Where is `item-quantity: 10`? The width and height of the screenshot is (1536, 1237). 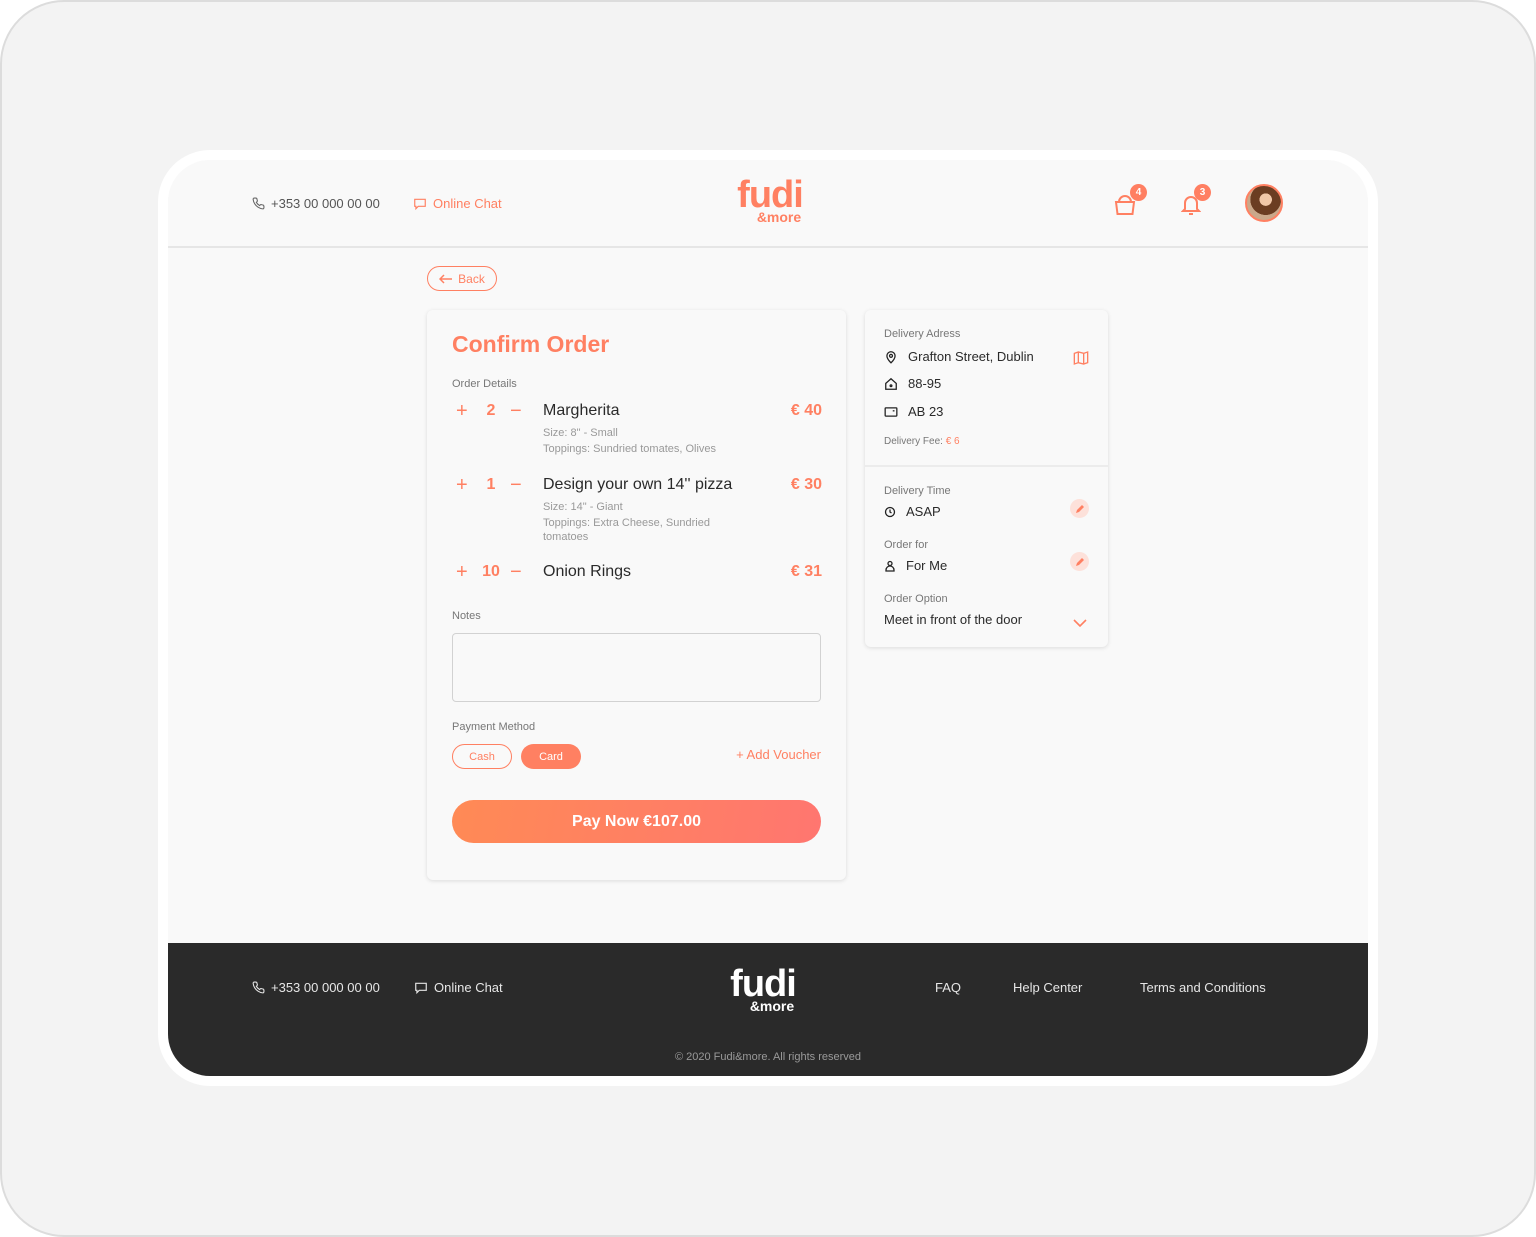 item-quantity: 10 is located at coordinates (491, 571).